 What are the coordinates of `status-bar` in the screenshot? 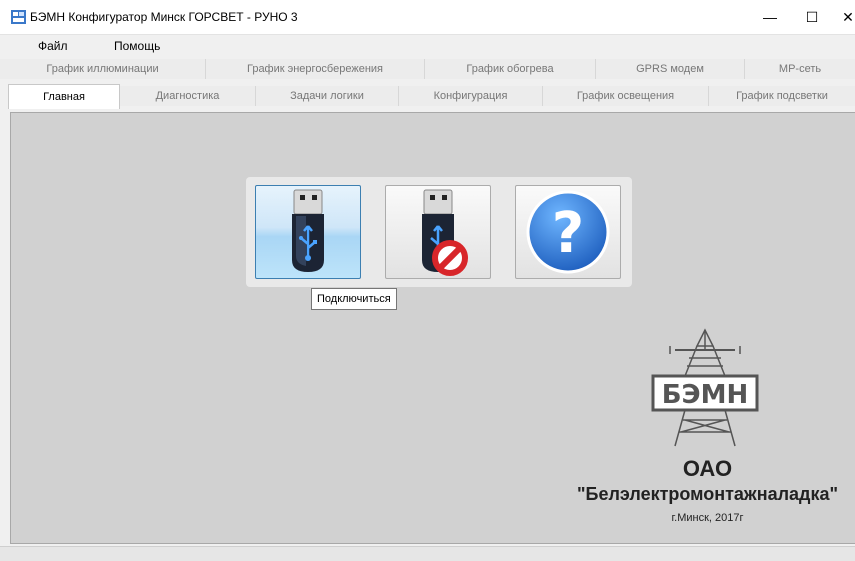 It's located at (427, 553).